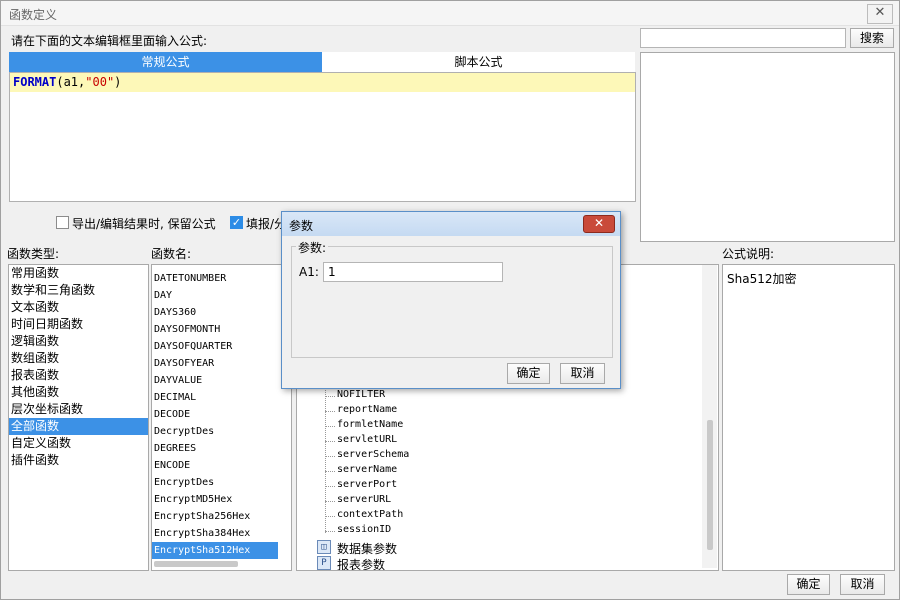 The height and width of the screenshot is (600, 900). I want to click on tab-regular-formula: 常规公式, so click(165, 62).